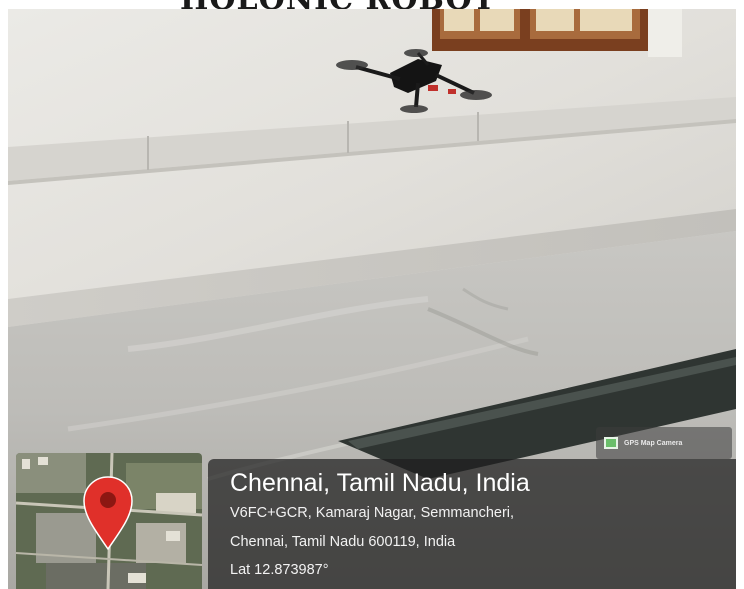 The height and width of the screenshot is (589, 744). Describe the element at coordinates (611, 443) in the screenshot. I see `map-camera-icon` at that location.